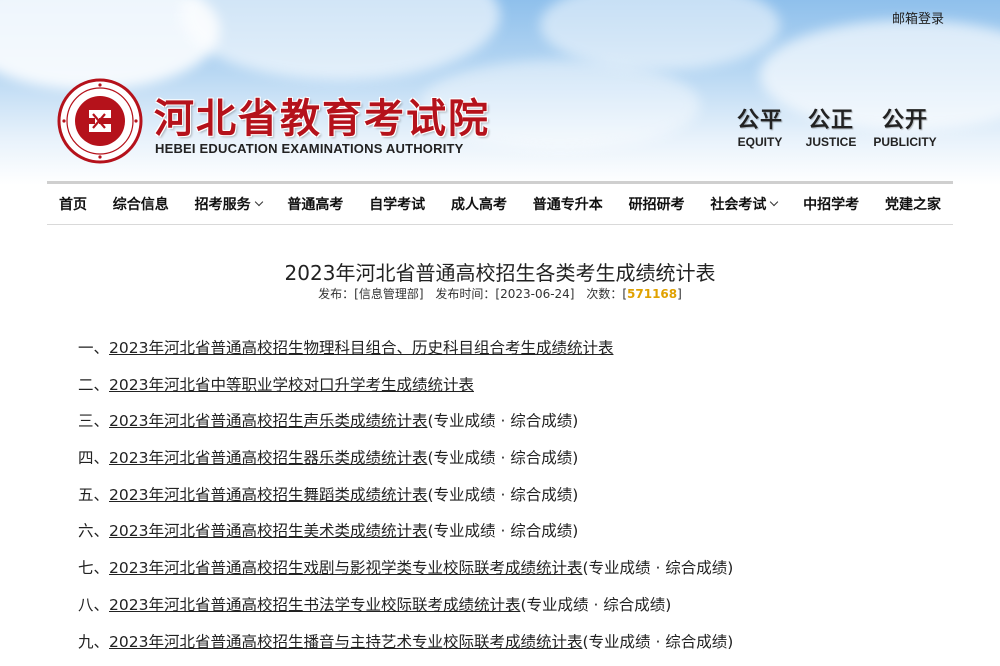 The height and width of the screenshot is (666, 1000). What do you see at coordinates (831, 120) in the screenshot?
I see `motto-cn: 公正` at bounding box center [831, 120].